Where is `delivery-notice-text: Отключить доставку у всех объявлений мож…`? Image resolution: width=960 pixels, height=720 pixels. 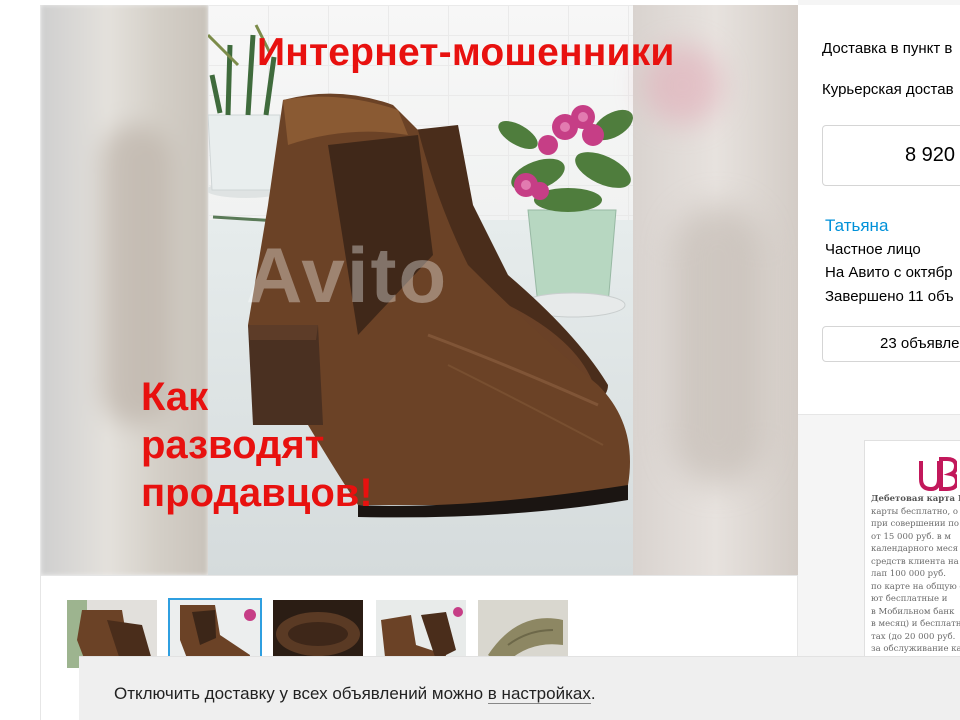
delivery-notice-text: Отключить доставку у всех объявлений мож… is located at coordinates (355, 694).